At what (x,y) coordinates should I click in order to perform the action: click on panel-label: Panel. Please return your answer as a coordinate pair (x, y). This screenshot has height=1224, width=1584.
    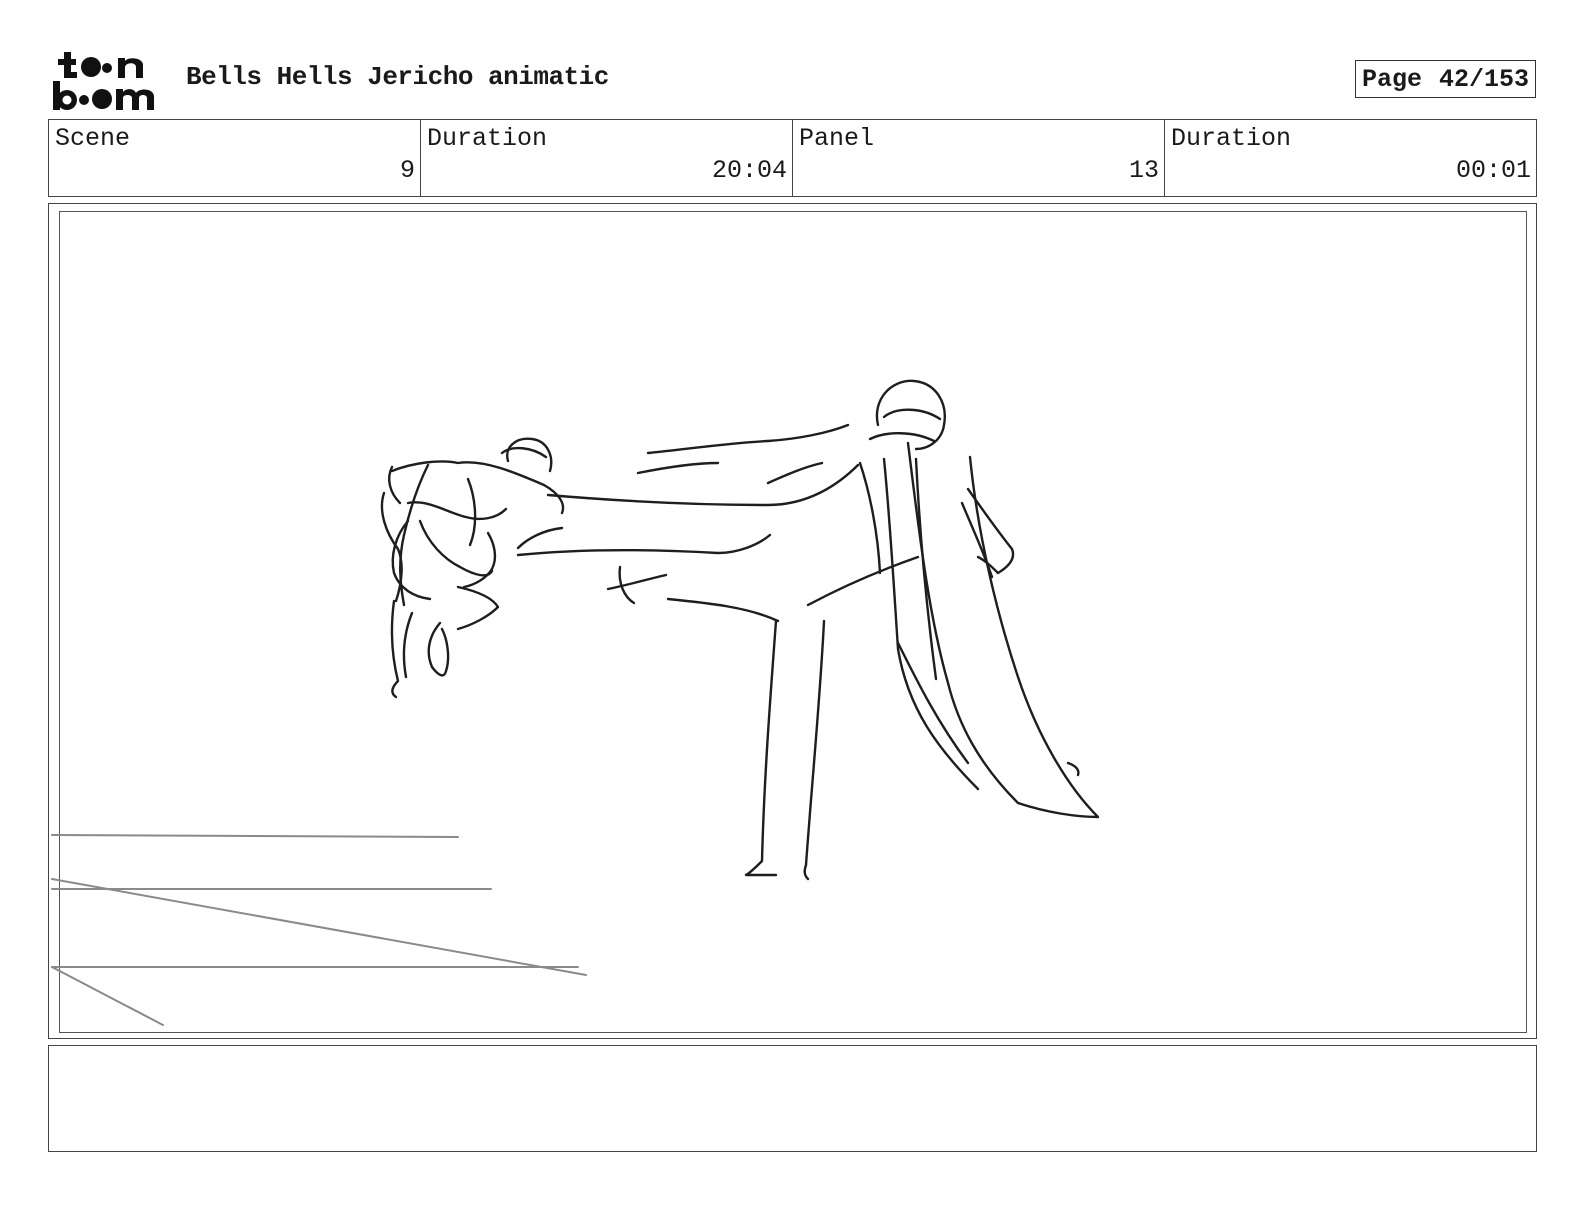
    Looking at the image, I should click on (837, 138).